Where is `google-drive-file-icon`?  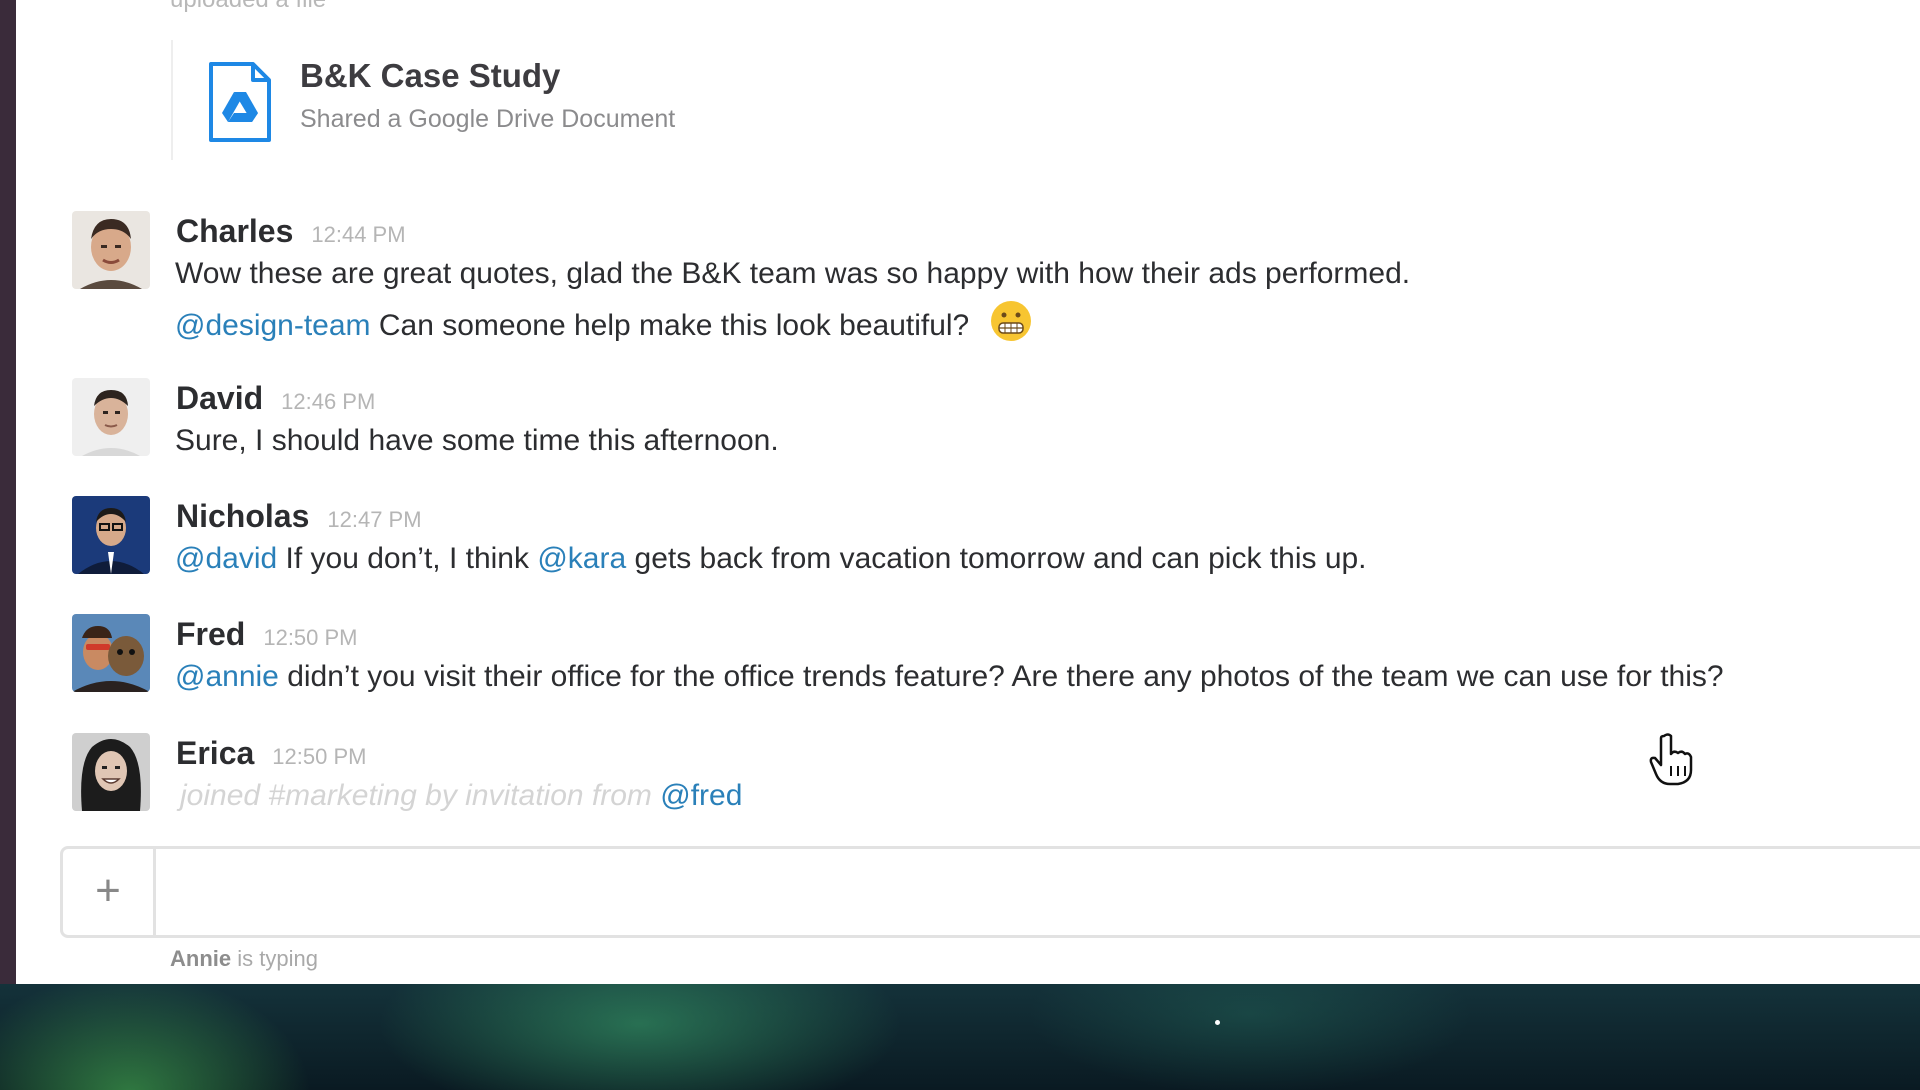 google-drive-file-icon is located at coordinates (240, 102).